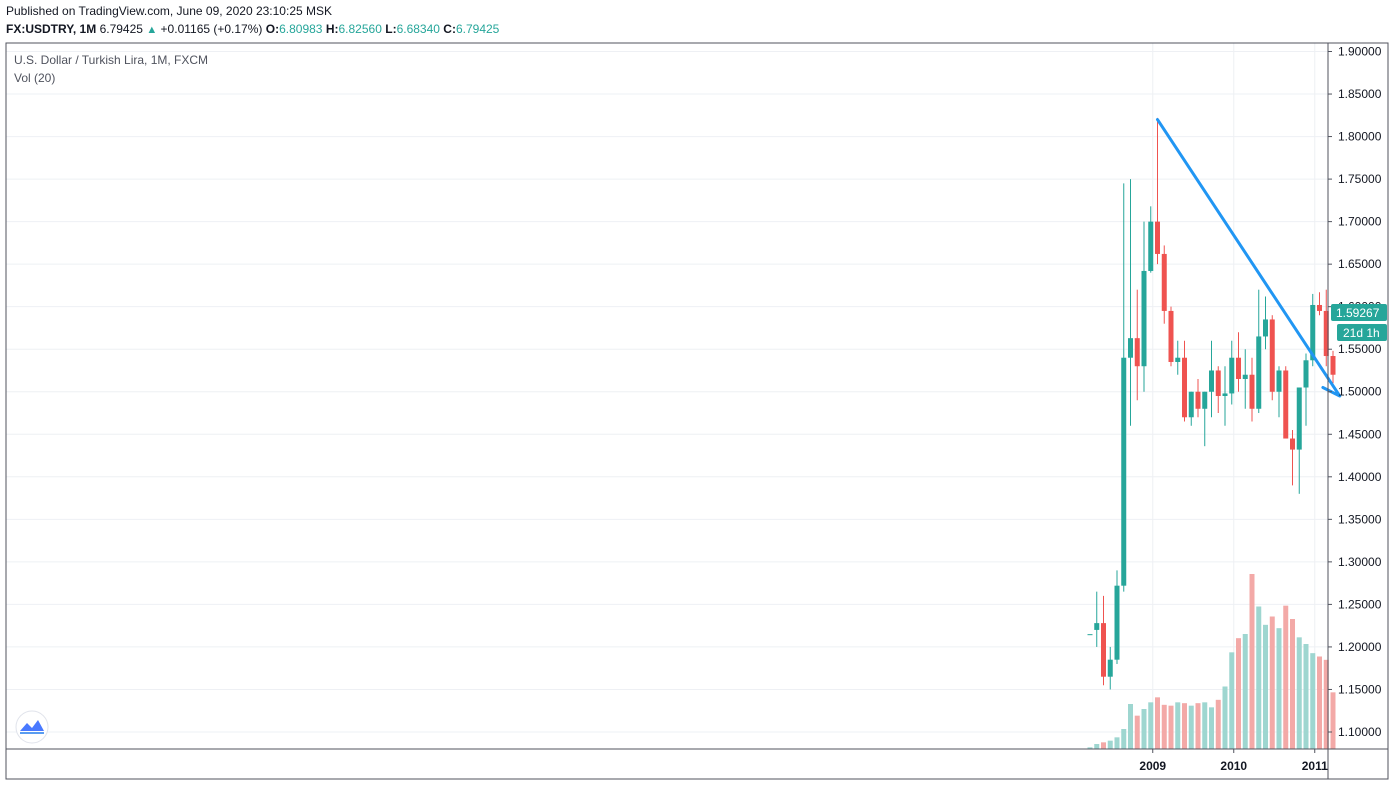 Image resolution: width=1396 pixels, height=786 pixels. What do you see at coordinates (1360, 137) in the screenshot?
I see `price-tick-label: 1.80000` at bounding box center [1360, 137].